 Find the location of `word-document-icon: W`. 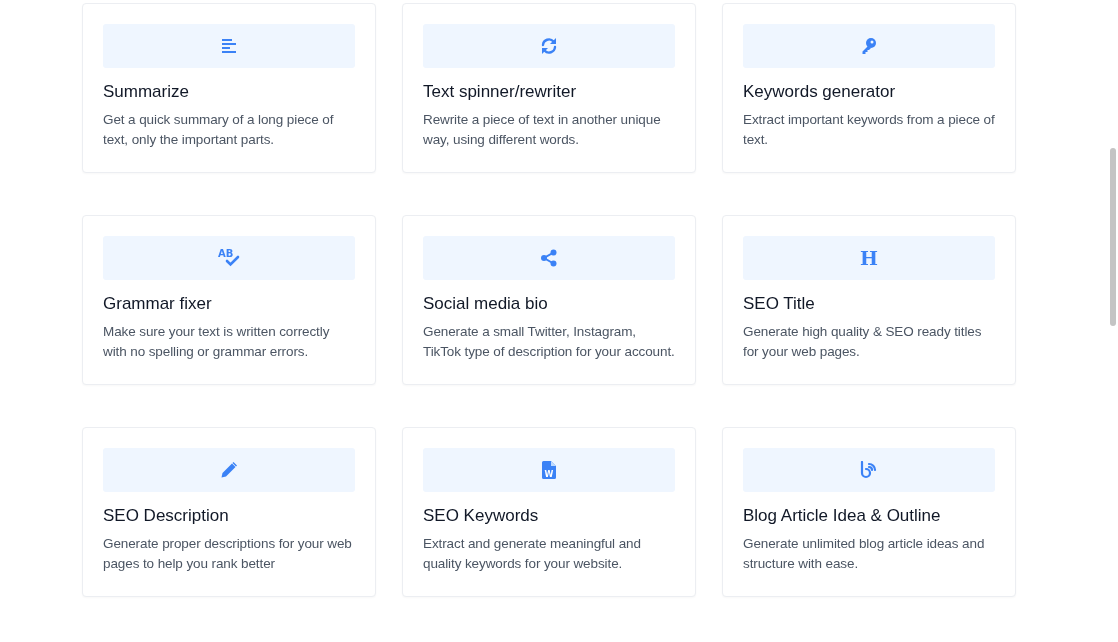

word-document-icon: W is located at coordinates (549, 470).